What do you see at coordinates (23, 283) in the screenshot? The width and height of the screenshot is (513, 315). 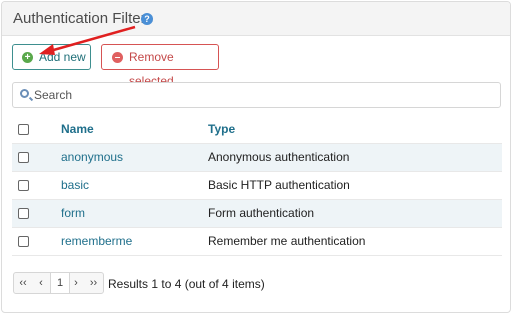 I see `first-page-button: ‹‹` at bounding box center [23, 283].